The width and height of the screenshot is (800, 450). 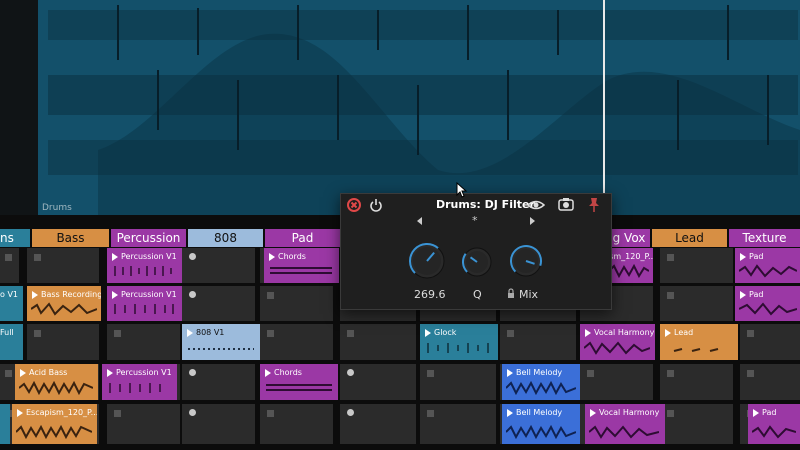 What do you see at coordinates (604, 107) in the screenshot?
I see `playhead` at bounding box center [604, 107].